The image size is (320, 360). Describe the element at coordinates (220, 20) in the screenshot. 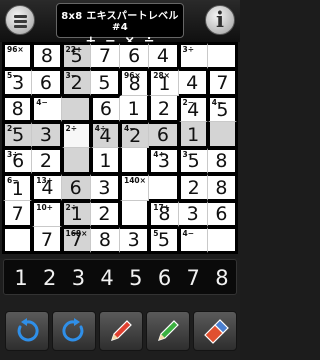

I see `info-button: i` at that location.